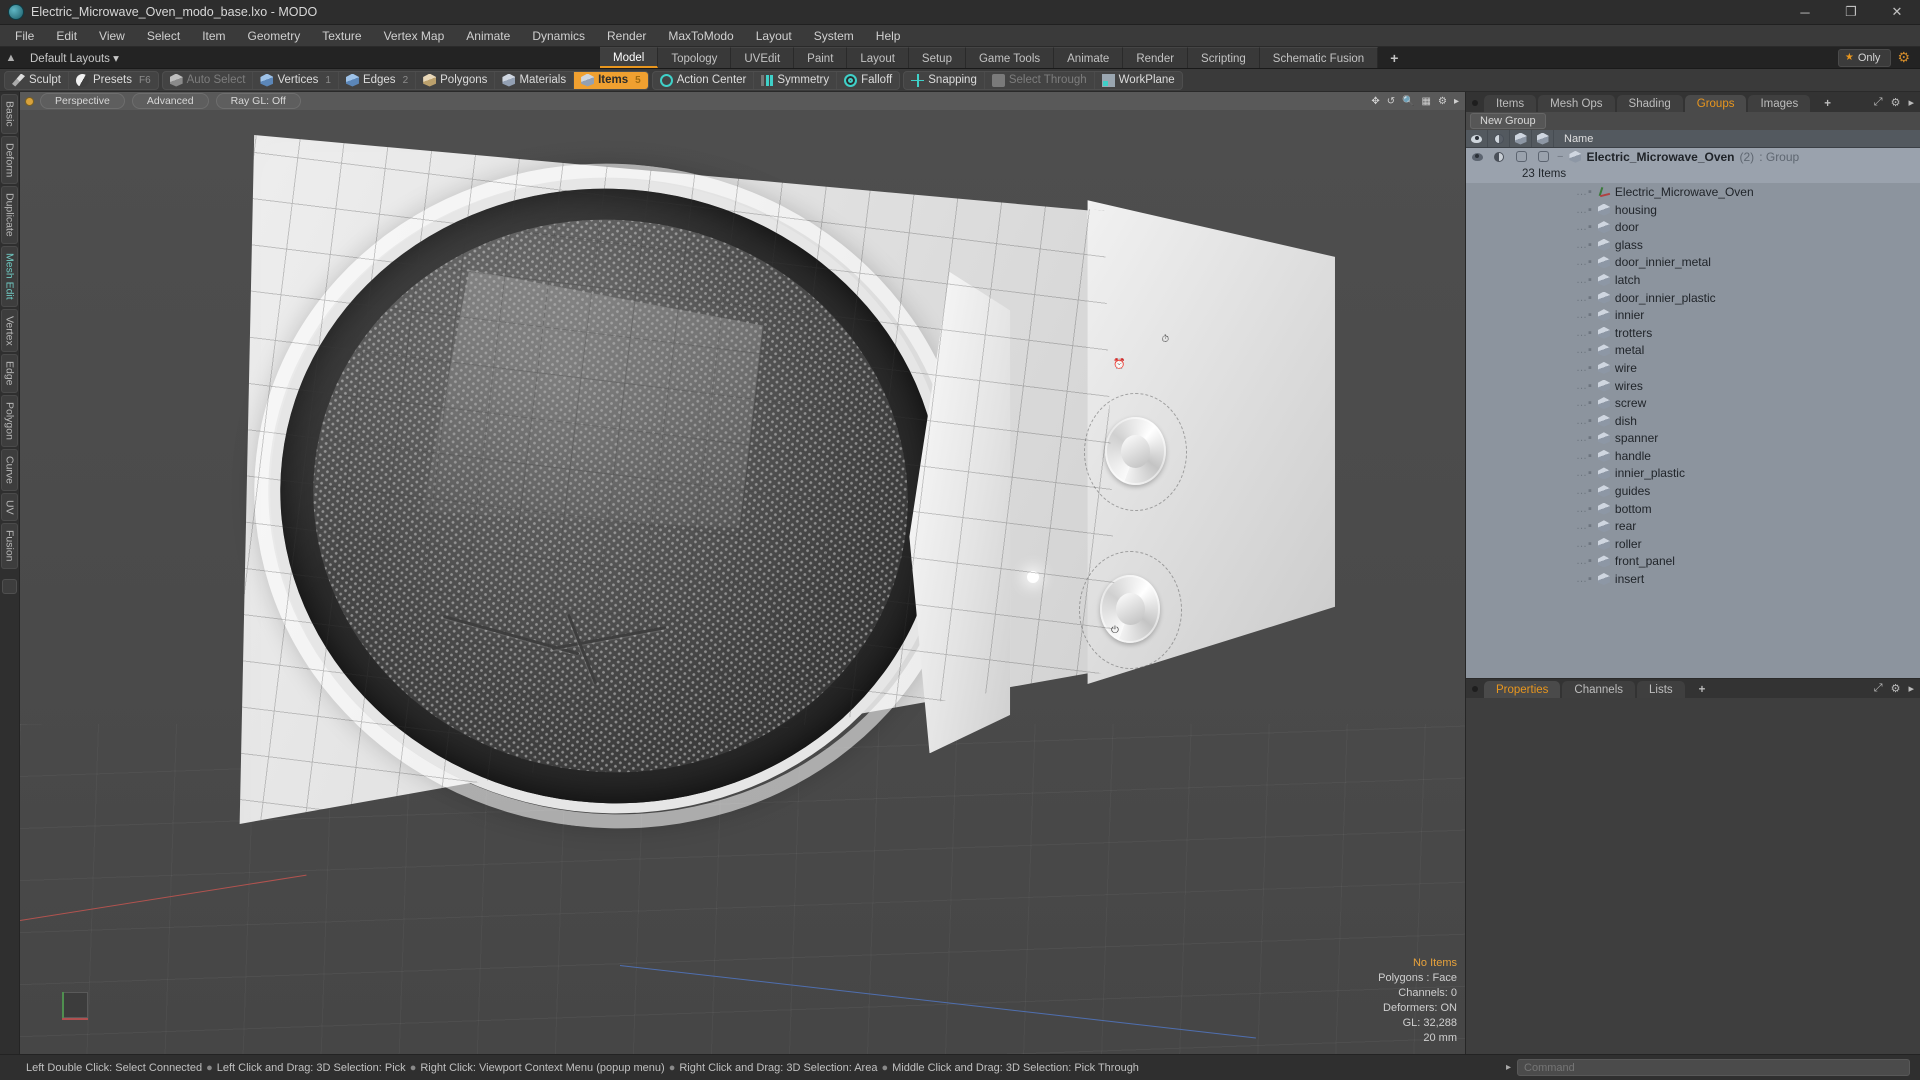  I want to click on tree-row-item: …▪ handle, so click(1693, 456).